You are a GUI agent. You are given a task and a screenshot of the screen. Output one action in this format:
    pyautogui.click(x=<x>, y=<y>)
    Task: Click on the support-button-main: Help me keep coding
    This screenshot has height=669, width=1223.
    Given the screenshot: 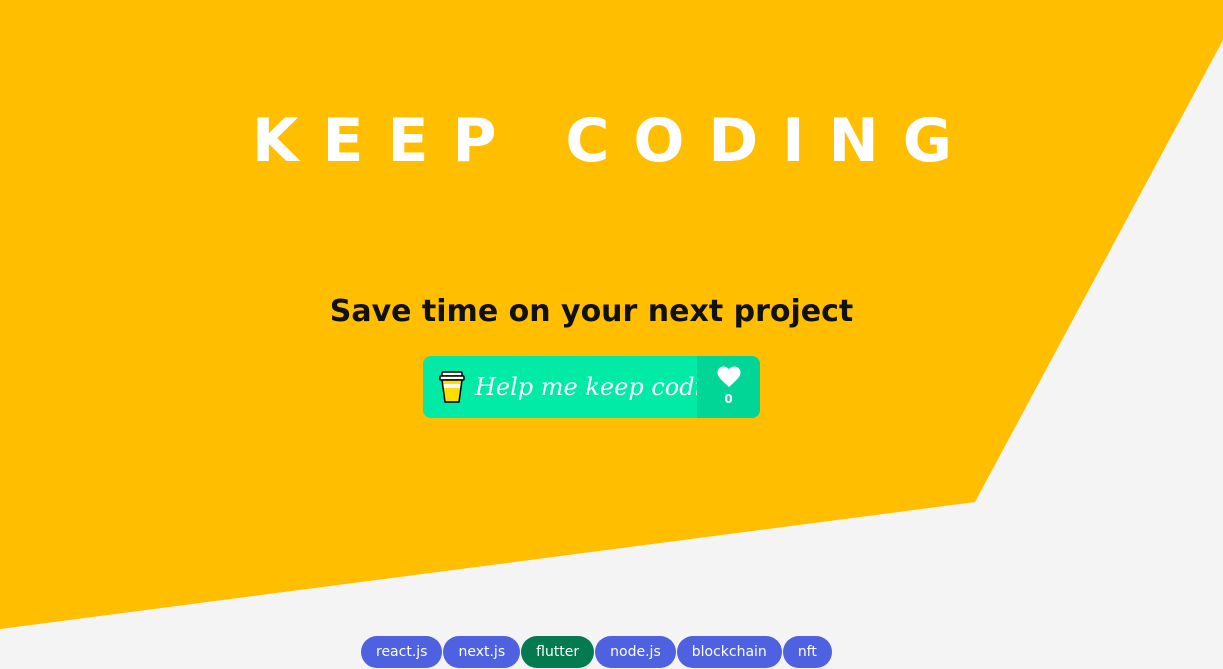 What is the action you would take?
    pyautogui.click(x=578, y=387)
    